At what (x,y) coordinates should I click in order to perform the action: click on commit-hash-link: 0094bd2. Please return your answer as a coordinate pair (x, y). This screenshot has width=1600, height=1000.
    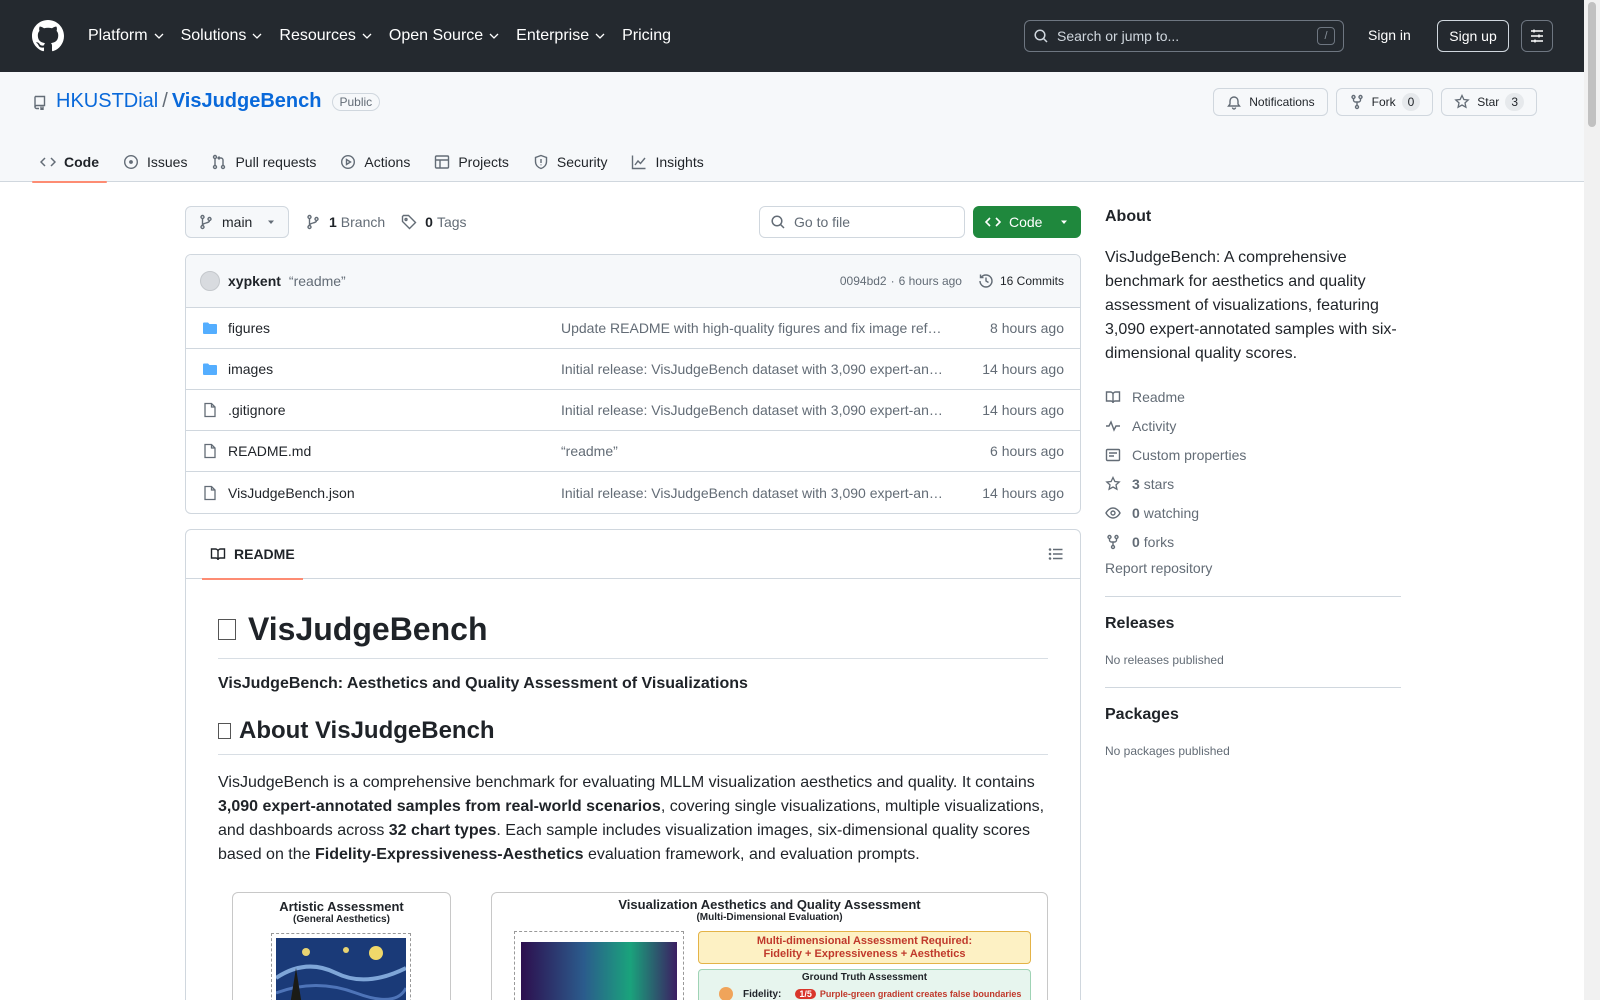
    Looking at the image, I should click on (863, 281).